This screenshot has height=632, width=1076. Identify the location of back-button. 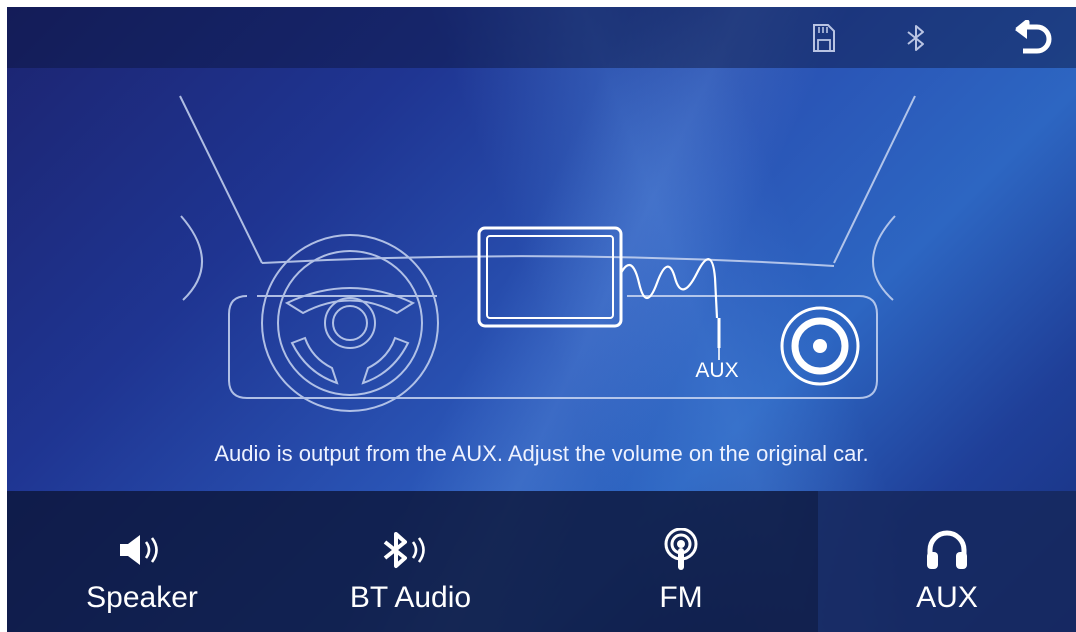
(1033, 39).